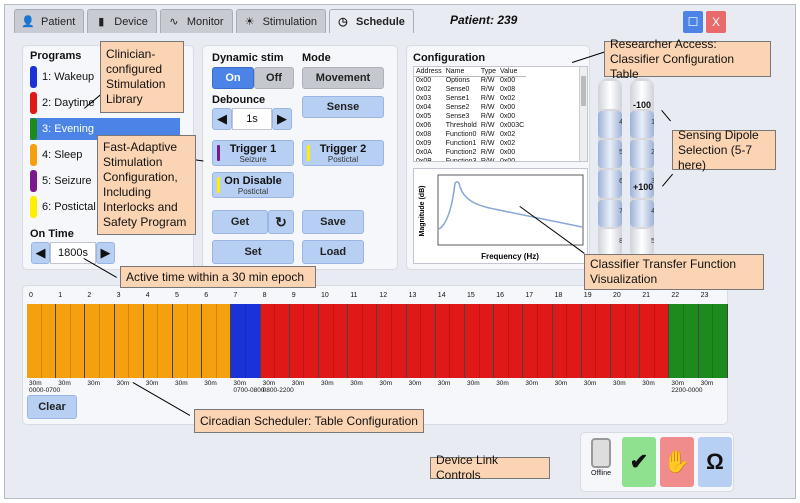 The width and height of the screenshot is (800, 503). What do you see at coordinates (253, 252) in the screenshot?
I see `set-button: Set` at bounding box center [253, 252].